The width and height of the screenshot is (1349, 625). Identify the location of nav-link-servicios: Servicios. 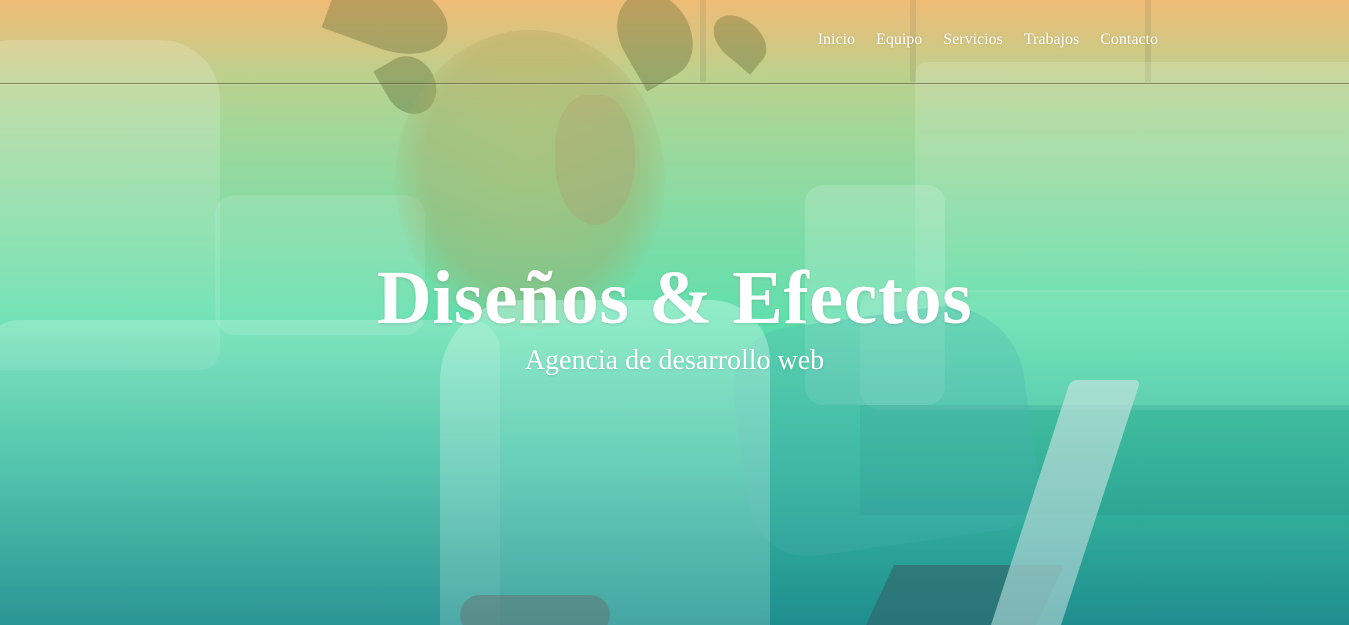
(973, 40).